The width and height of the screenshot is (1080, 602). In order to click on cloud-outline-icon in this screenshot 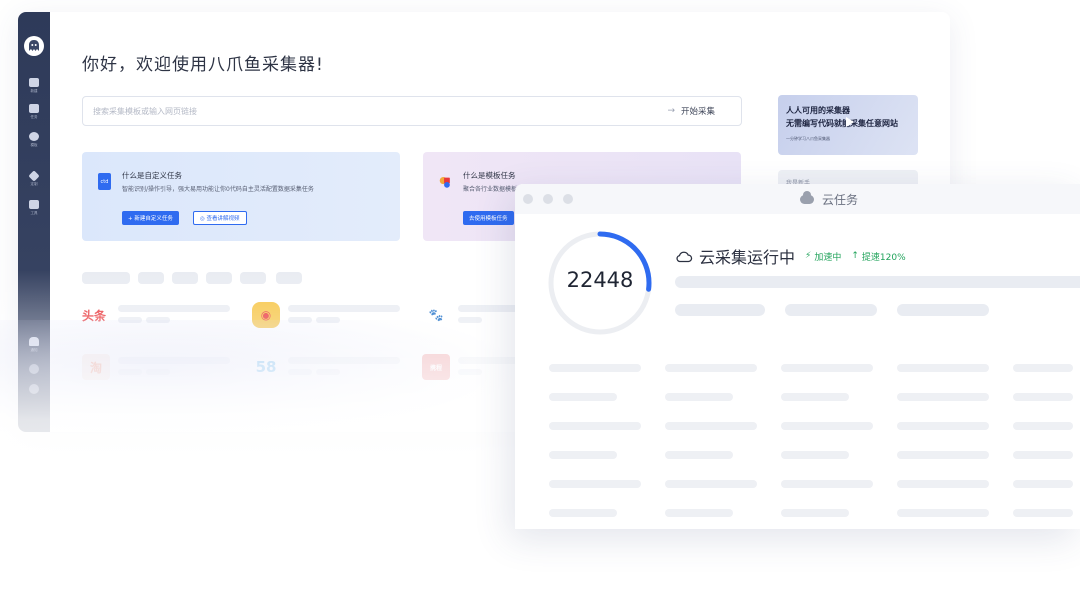, I will do `click(684, 257)`.